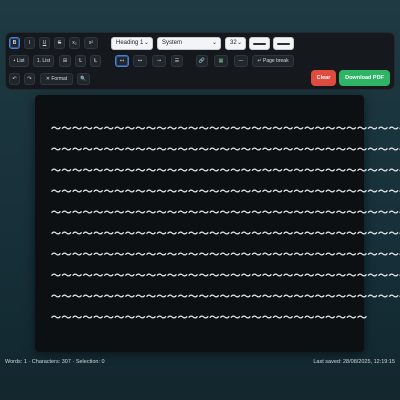  I want to click on heading-select-value: Heading 1, so click(130, 43).